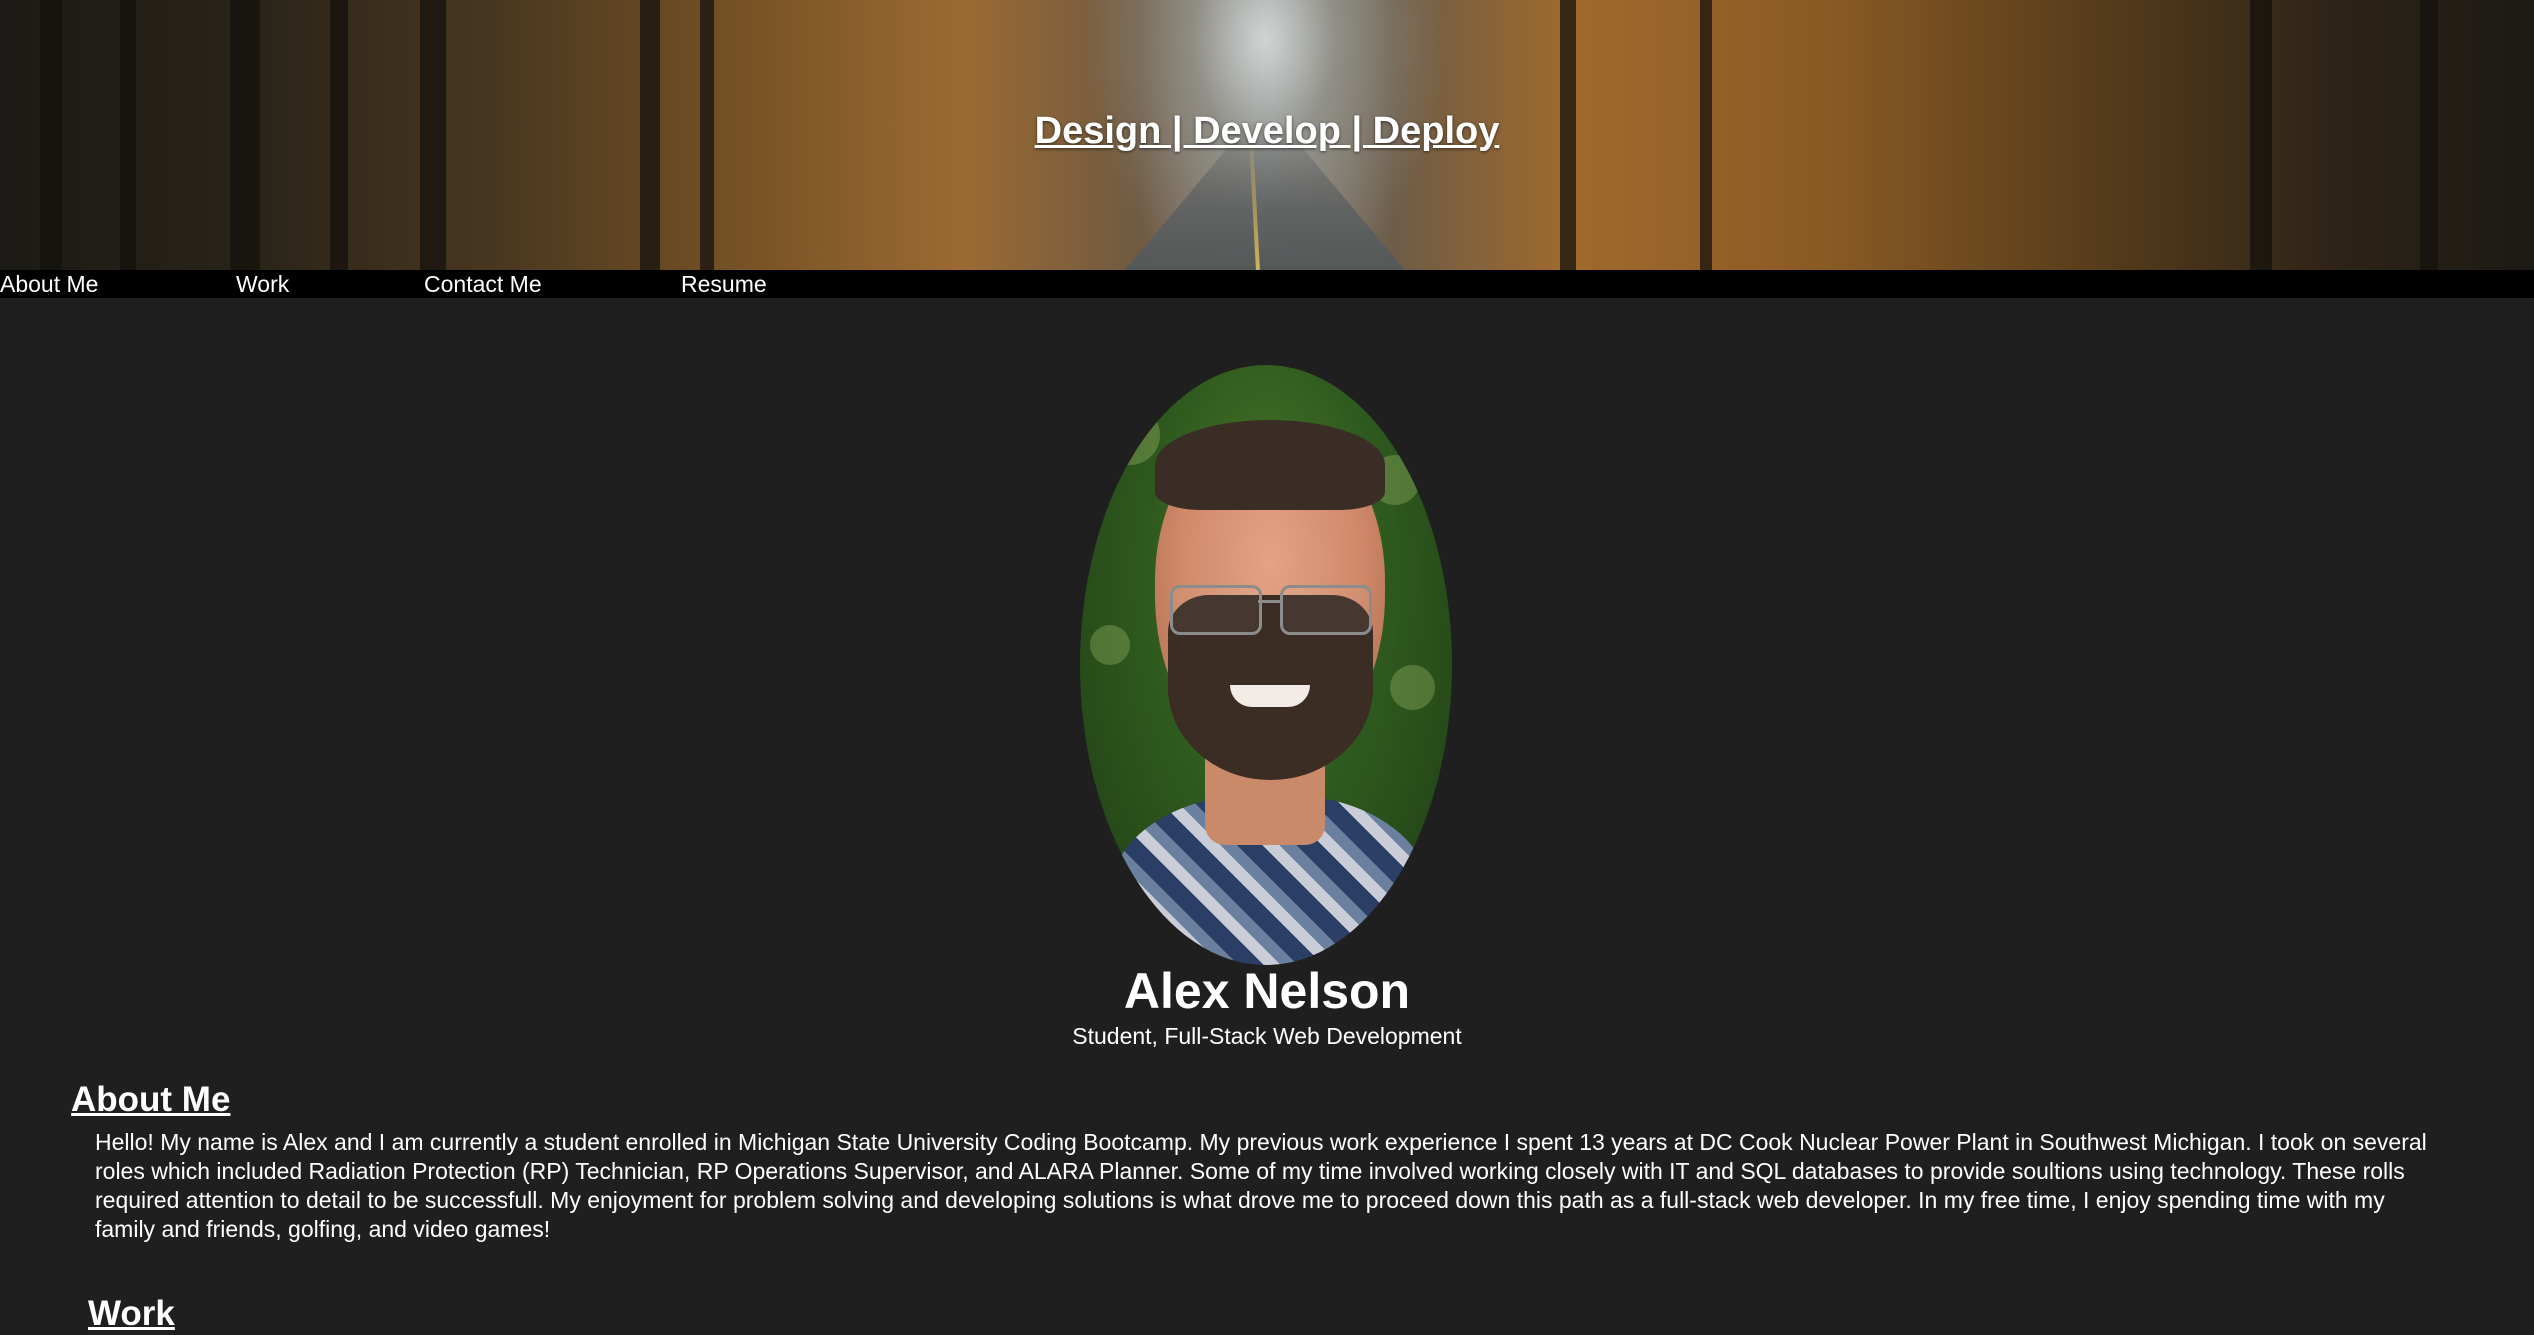  What do you see at coordinates (131, 1313) in the screenshot?
I see `work-heading: Work` at bounding box center [131, 1313].